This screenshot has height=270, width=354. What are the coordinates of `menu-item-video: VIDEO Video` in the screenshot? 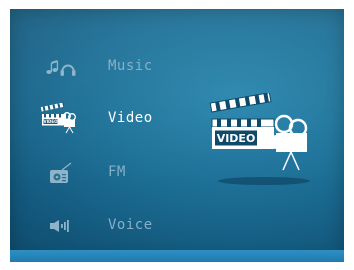 It's located at (95, 119).